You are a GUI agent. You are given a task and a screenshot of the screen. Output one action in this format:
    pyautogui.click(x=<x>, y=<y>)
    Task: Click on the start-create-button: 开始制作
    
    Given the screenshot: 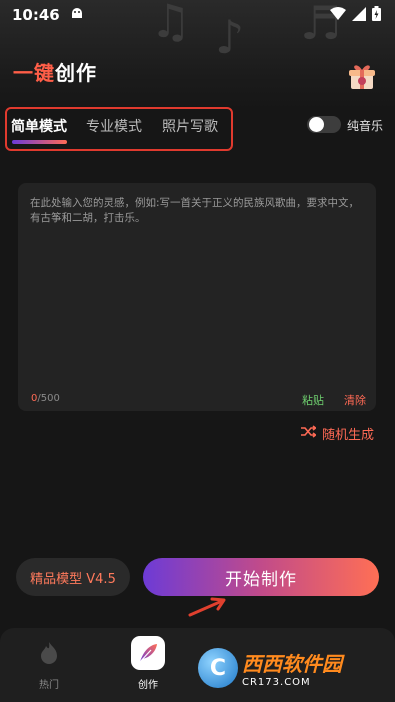 What is the action you would take?
    pyautogui.click(x=261, y=577)
    